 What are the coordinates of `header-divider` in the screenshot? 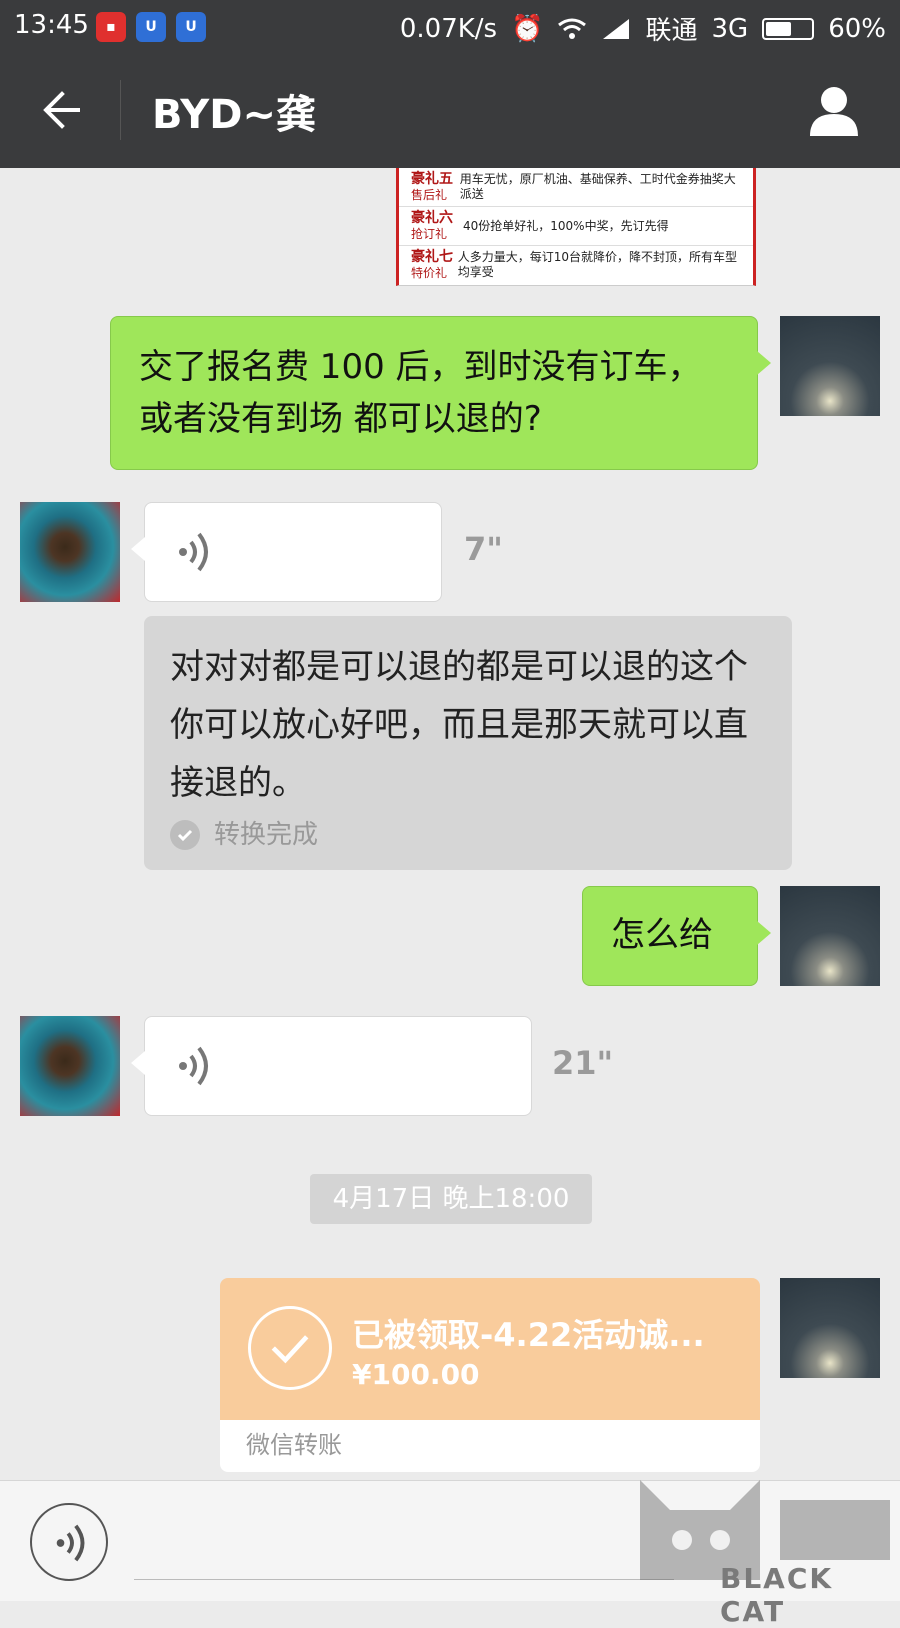 It's located at (120, 110).